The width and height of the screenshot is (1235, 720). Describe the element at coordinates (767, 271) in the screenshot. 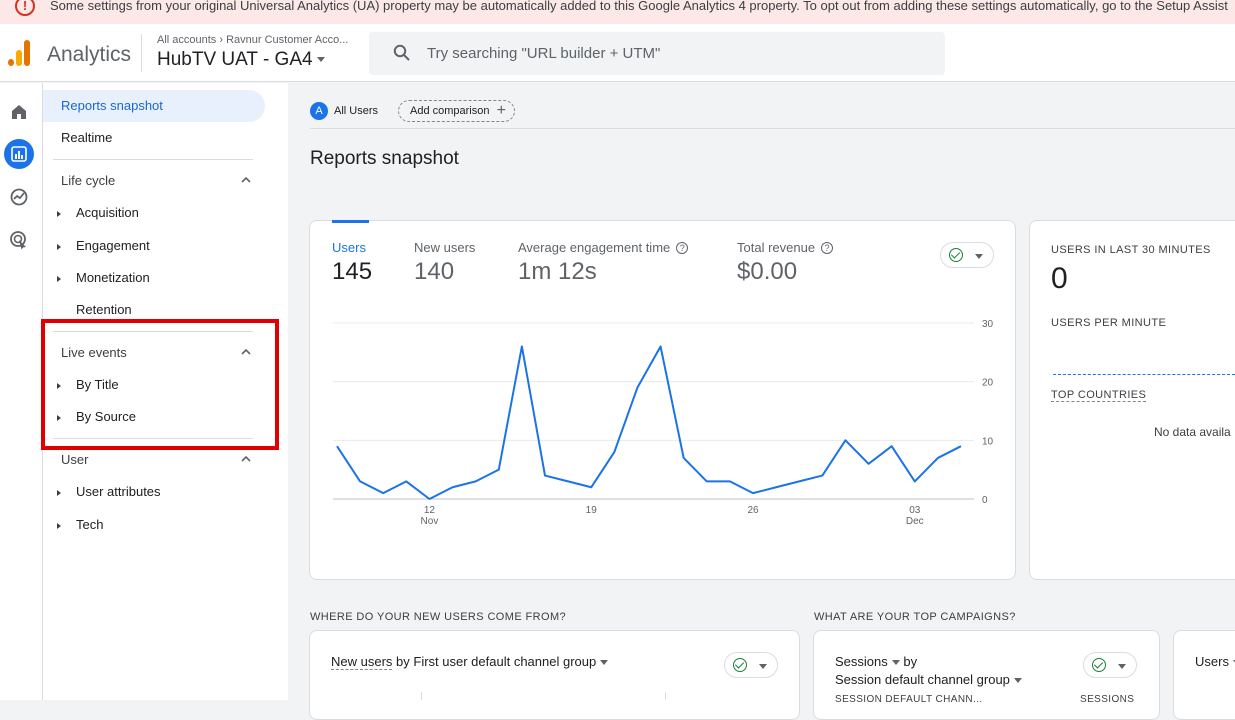

I see `metric-revenue-value: $0.00` at that location.